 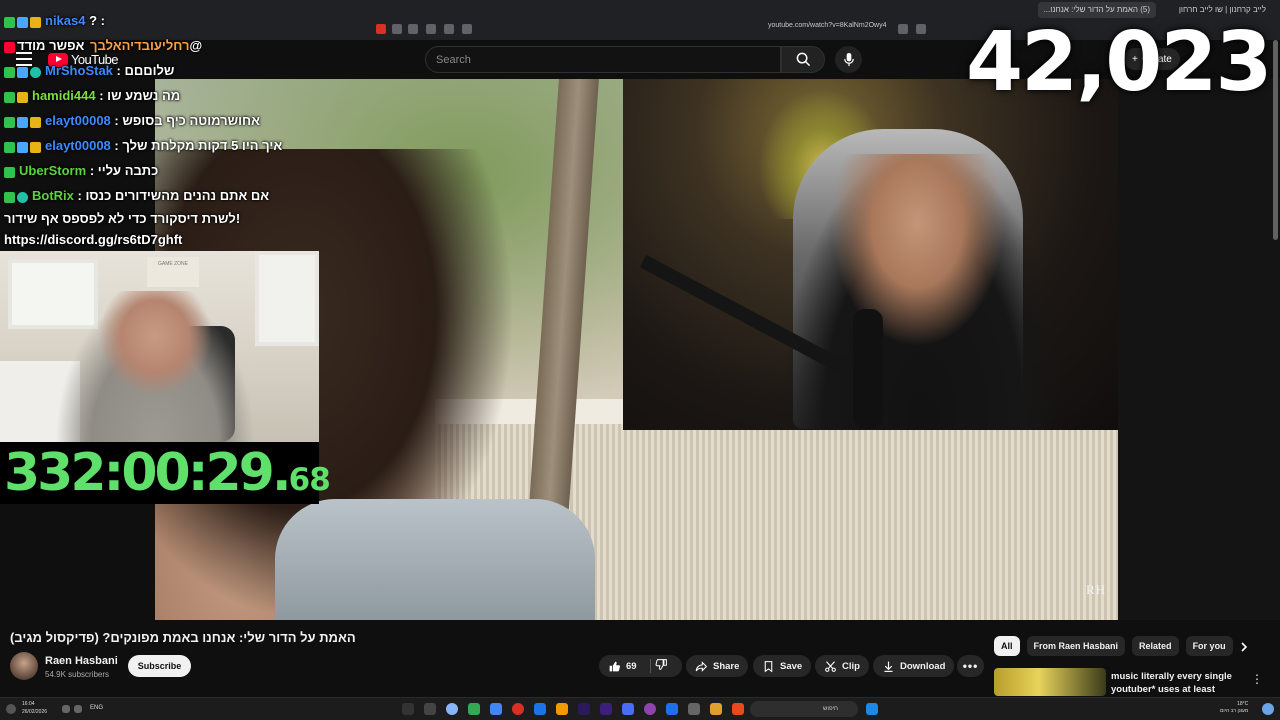 What do you see at coordinates (1268, 709) in the screenshot?
I see `weather-icon` at bounding box center [1268, 709].